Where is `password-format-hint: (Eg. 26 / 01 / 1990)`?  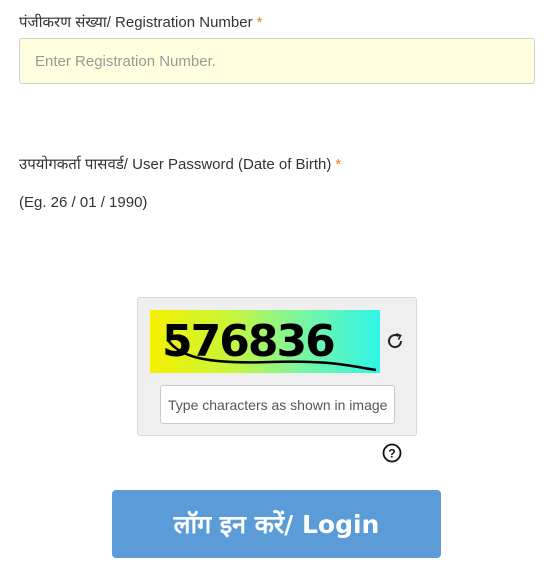 password-format-hint: (Eg. 26 / 01 / 1990) is located at coordinates (83, 202).